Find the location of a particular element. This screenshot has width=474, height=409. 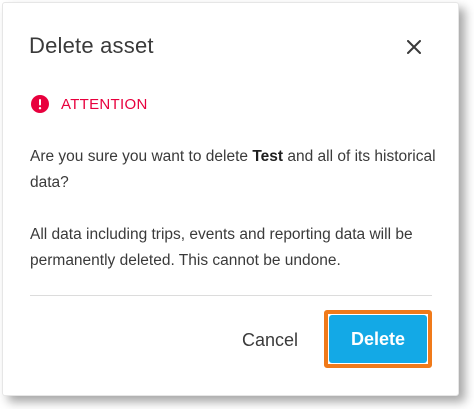

delete-button: Delete is located at coordinates (378, 339).